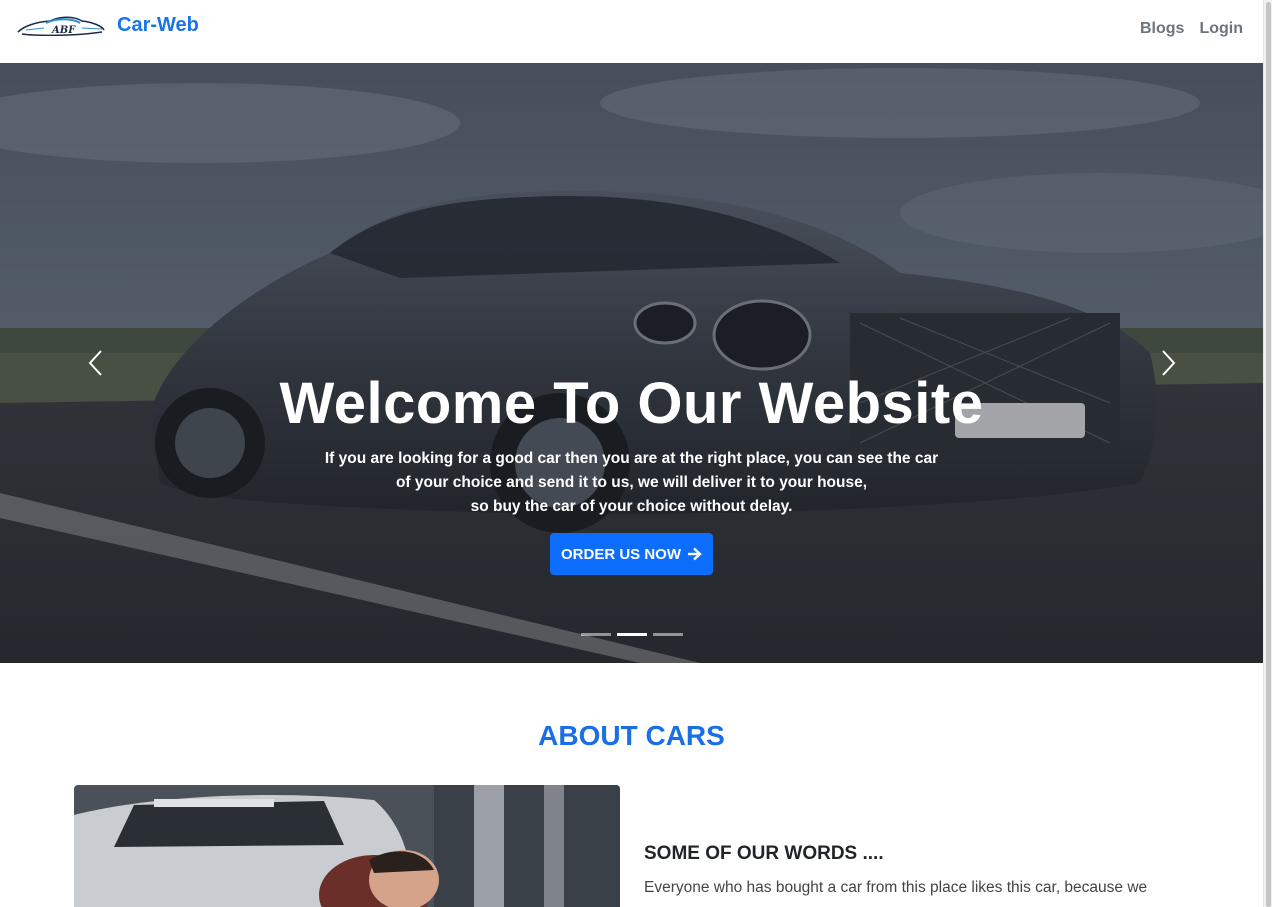 This screenshot has width=1272, height=907. I want to click on order-now-label: ORDER US NOW, so click(621, 554).